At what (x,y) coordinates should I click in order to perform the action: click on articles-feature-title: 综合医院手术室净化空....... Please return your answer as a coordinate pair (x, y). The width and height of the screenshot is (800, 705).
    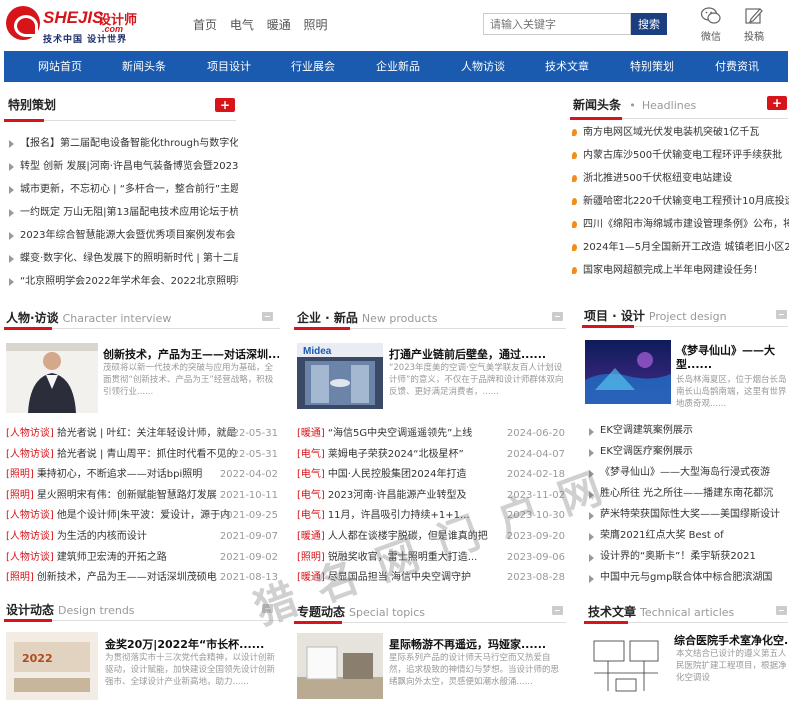
    Looking at the image, I should click on (731, 640).